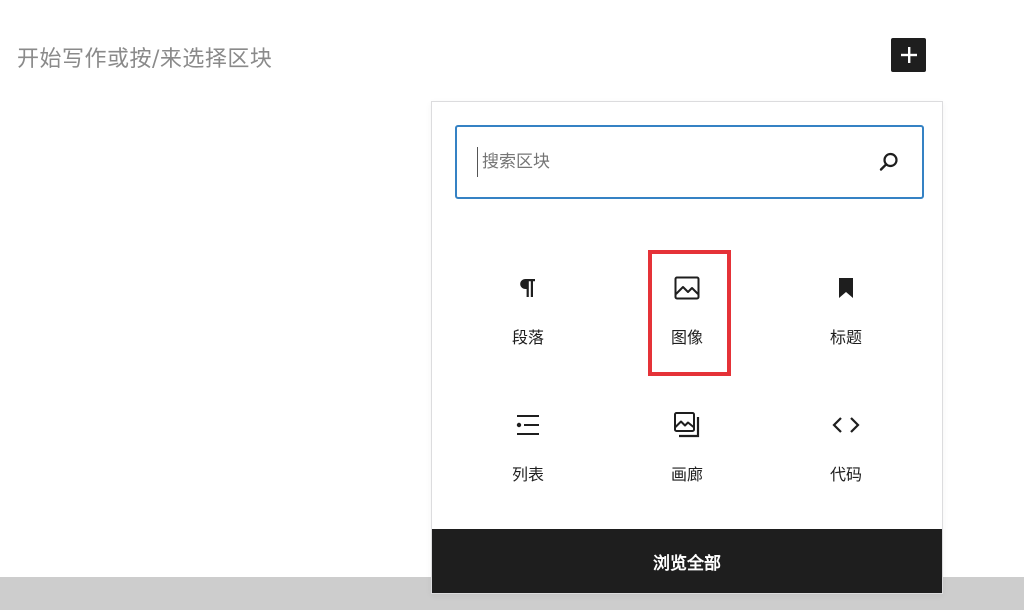 Image resolution: width=1024 pixels, height=610 pixels. I want to click on plus-icon, so click(908, 55).